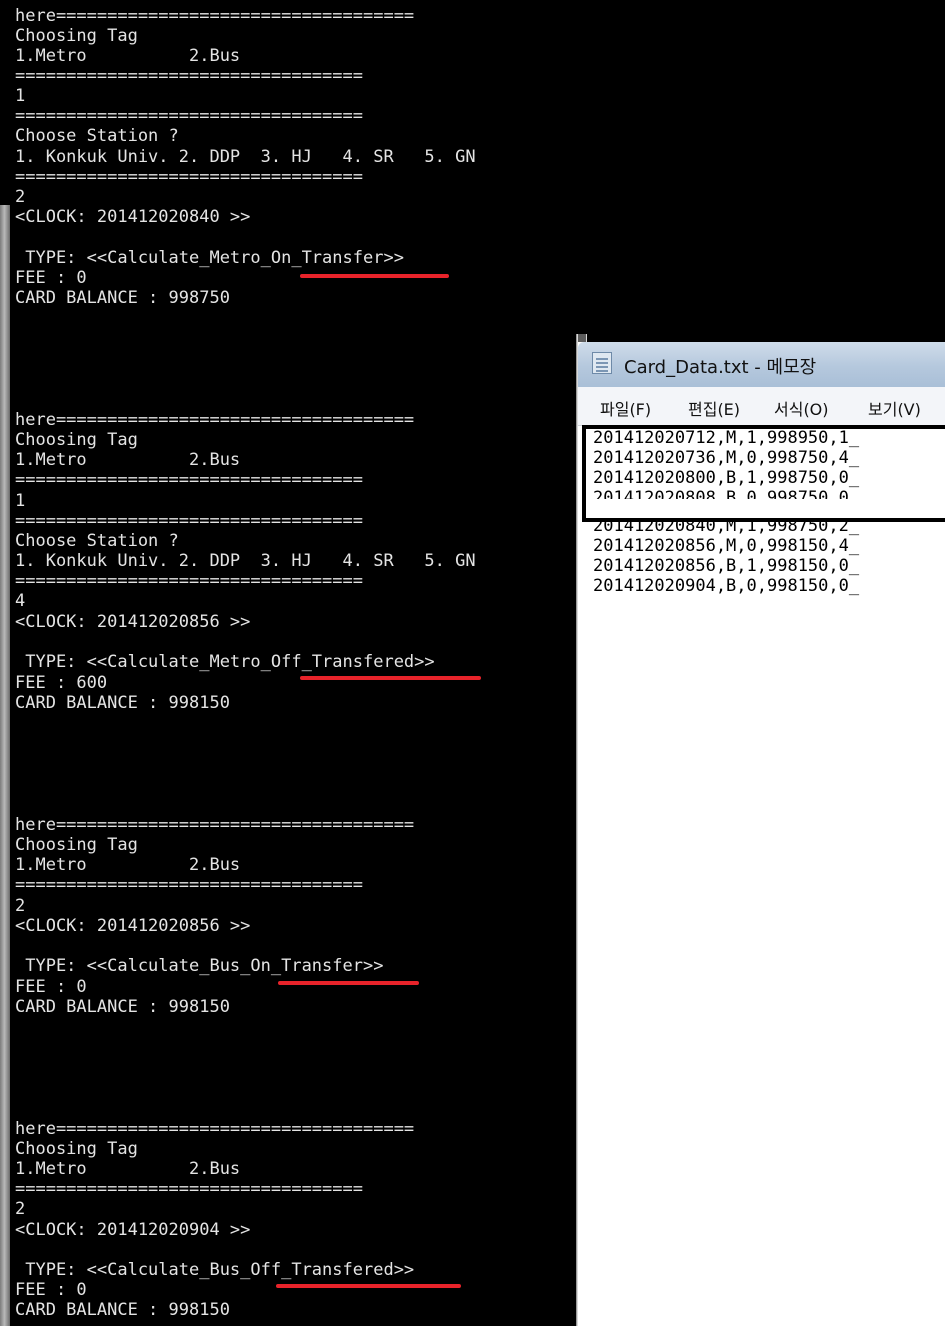 This screenshot has height=1326, width=945. What do you see at coordinates (133, 1230) in the screenshot?
I see `console-line: <CLOCK: 201412020904 >>` at bounding box center [133, 1230].